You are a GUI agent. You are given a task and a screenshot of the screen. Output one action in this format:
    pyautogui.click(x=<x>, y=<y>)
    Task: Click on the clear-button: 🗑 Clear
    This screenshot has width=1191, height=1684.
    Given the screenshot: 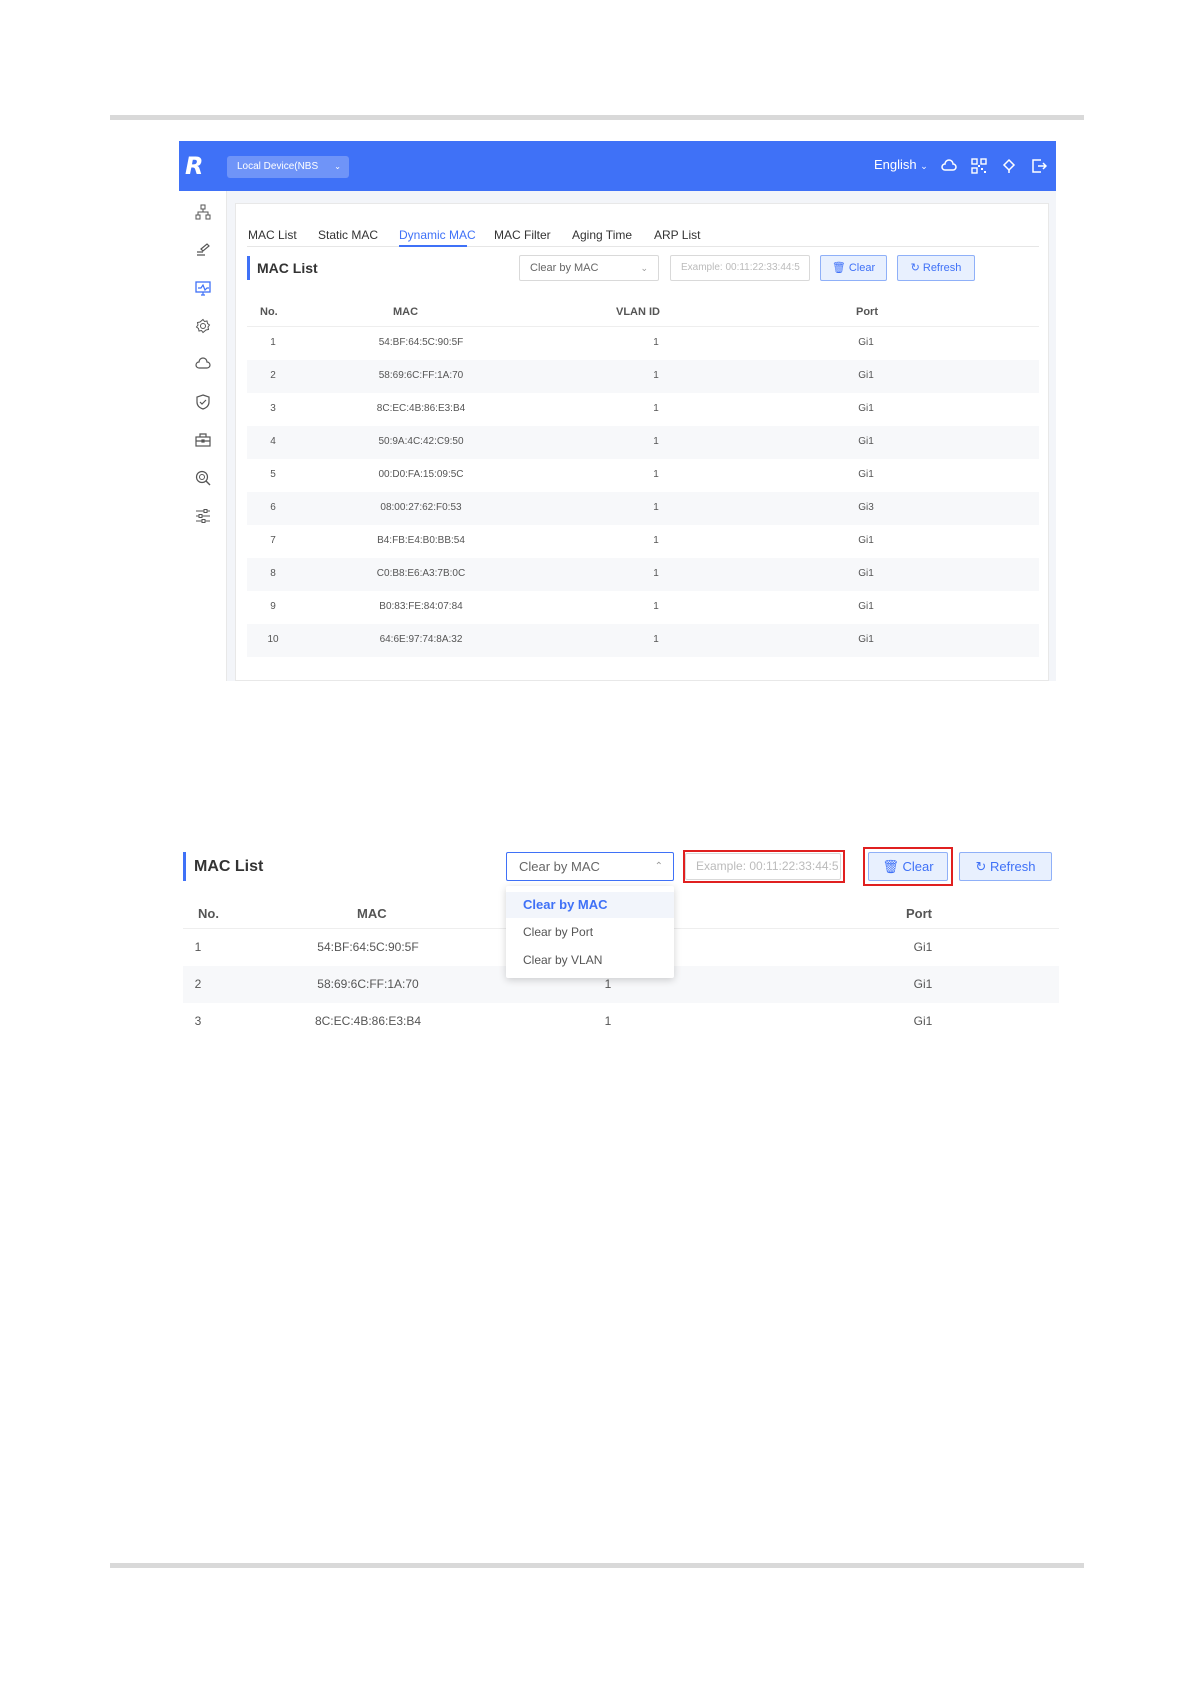 What is the action you would take?
    pyautogui.click(x=853, y=268)
    